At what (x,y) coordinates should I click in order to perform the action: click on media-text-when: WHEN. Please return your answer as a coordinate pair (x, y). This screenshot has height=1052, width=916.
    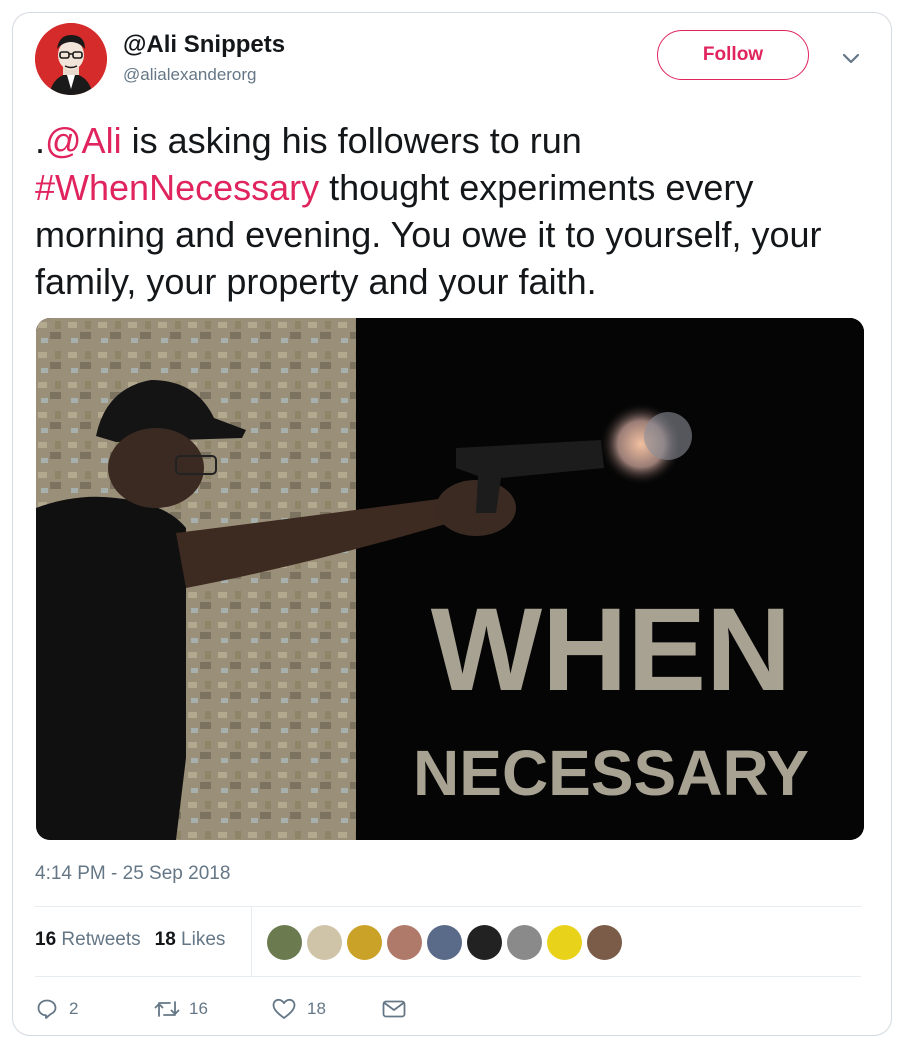
    Looking at the image, I should click on (611, 650).